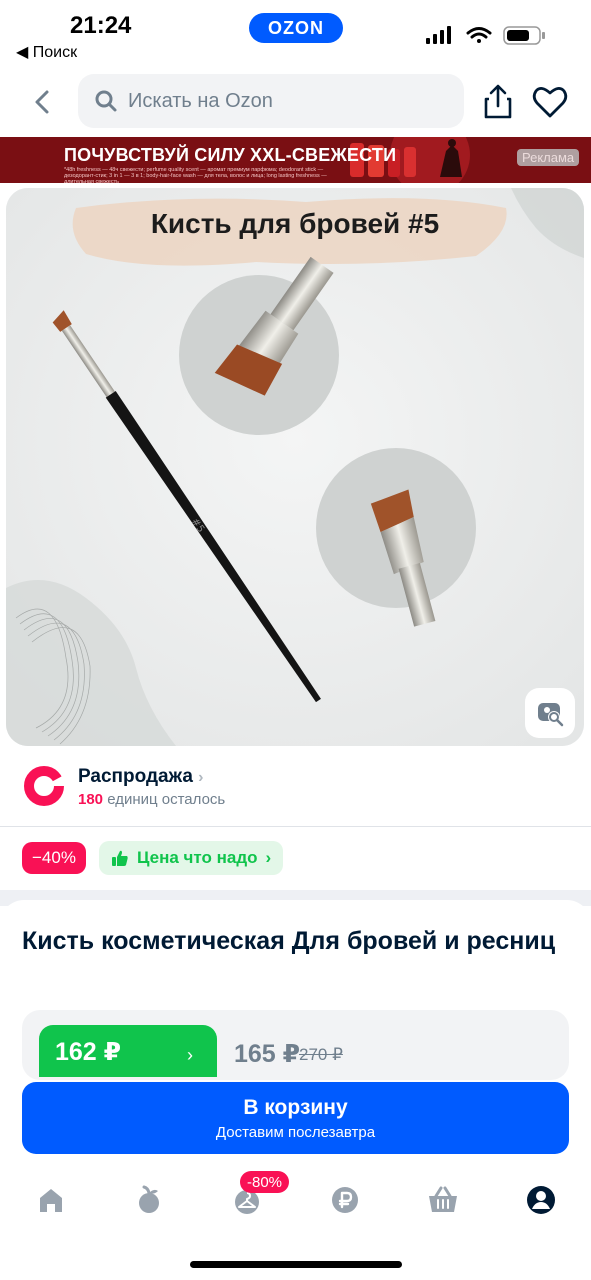 The height and width of the screenshot is (1280, 591). Describe the element at coordinates (106, 101) in the screenshot. I see `search-icon` at that location.